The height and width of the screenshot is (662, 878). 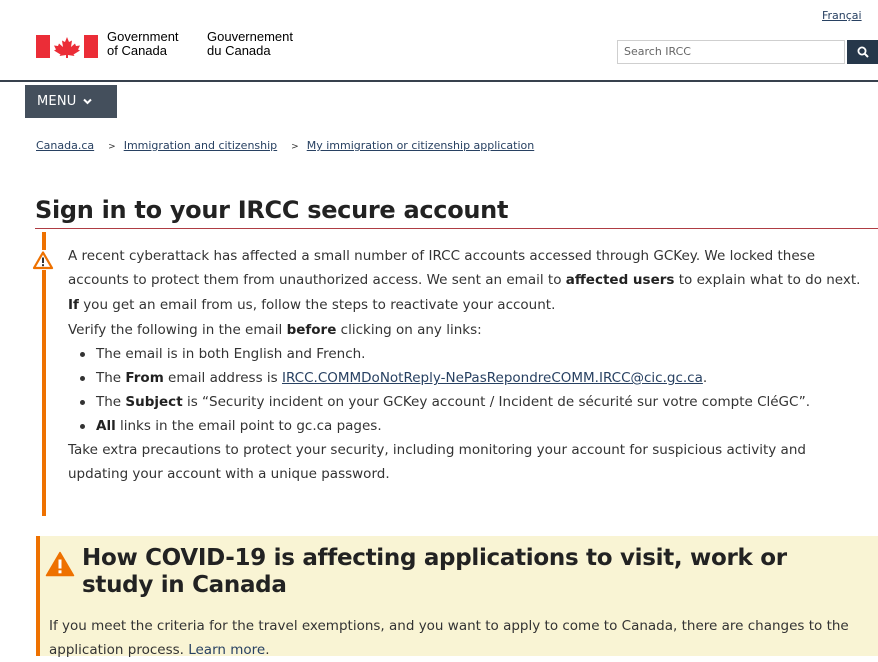 I want to click on bold-text: All, so click(x=106, y=426).